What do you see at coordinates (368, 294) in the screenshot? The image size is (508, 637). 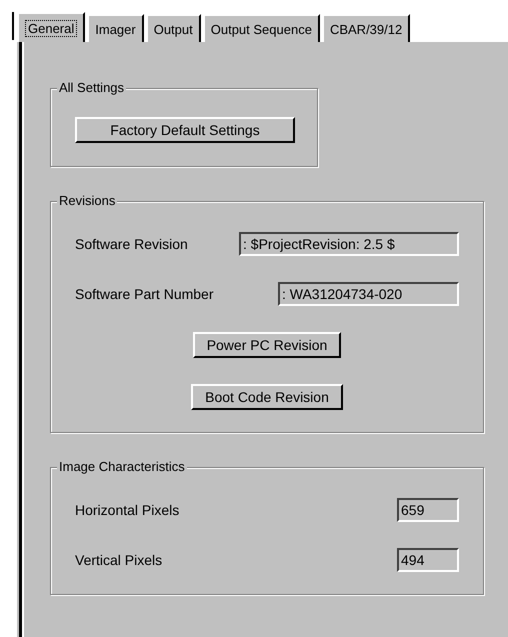 I see `text-field: : WA31204734-020` at bounding box center [368, 294].